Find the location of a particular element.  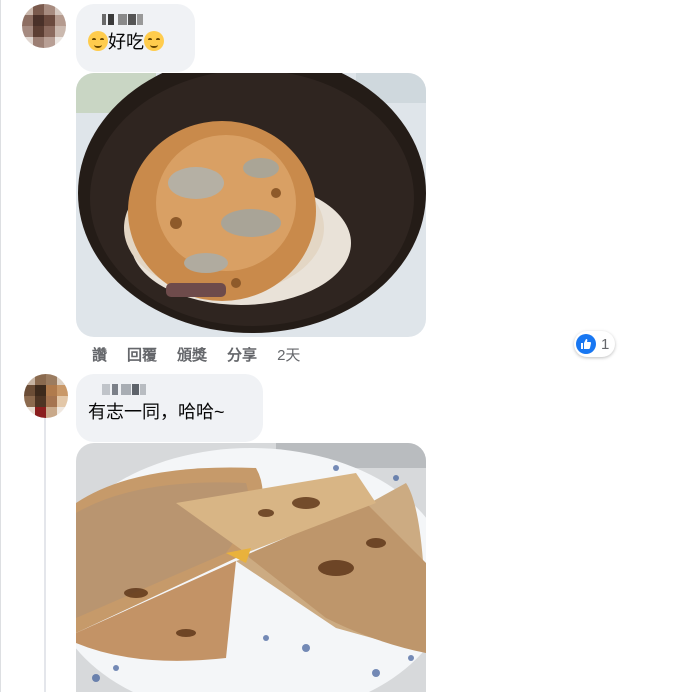

reaction-summary: 1 is located at coordinates (595, 344).